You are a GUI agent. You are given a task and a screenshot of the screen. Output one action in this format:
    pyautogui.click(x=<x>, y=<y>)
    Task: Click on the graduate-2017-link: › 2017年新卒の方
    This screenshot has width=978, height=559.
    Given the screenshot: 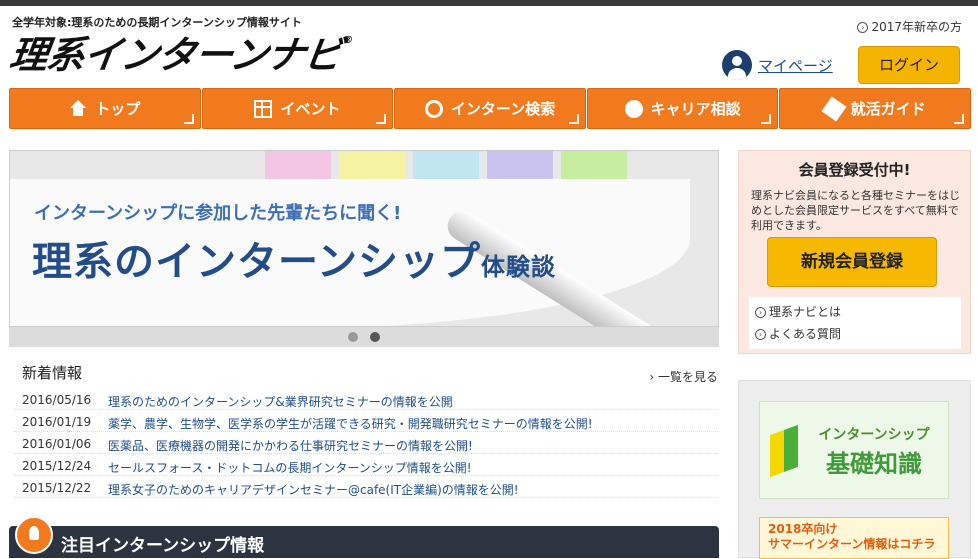 What is the action you would take?
    pyautogui.click(x=909, y=26)
    